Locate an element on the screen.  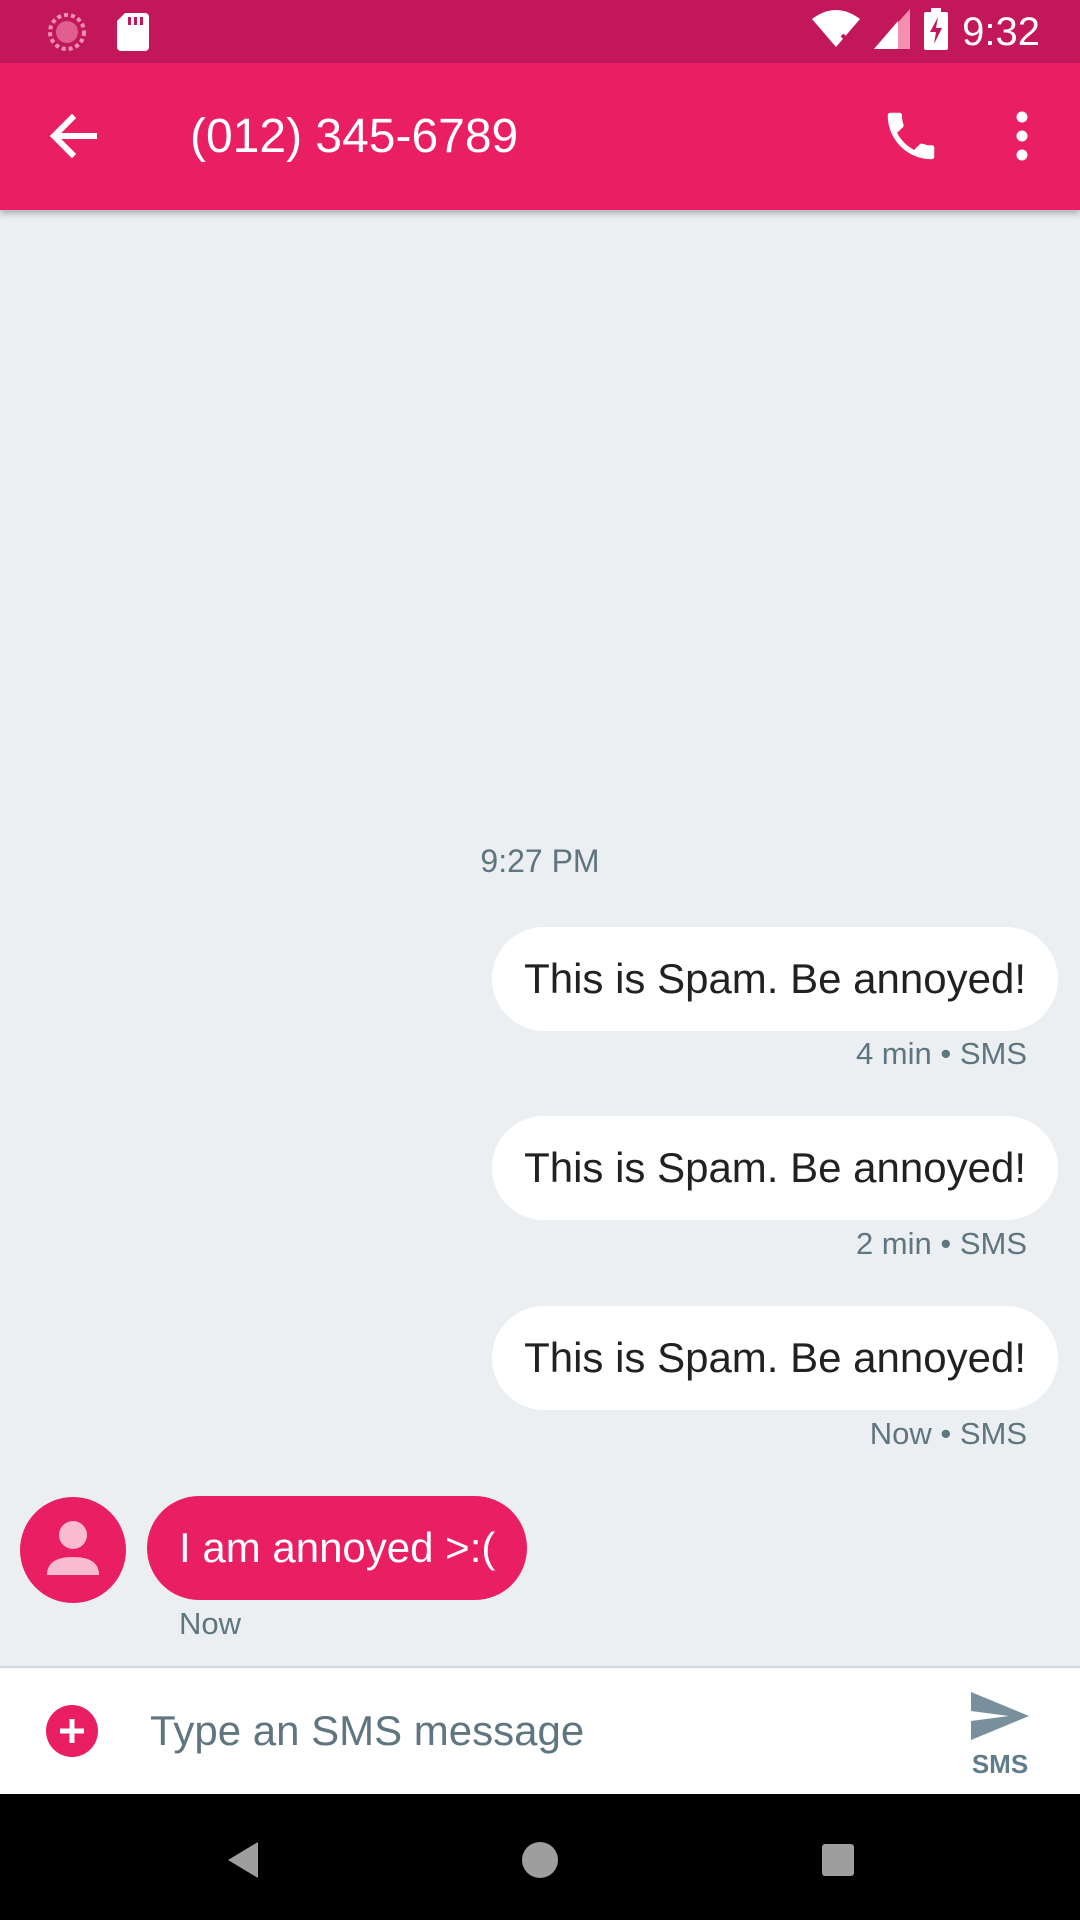
compose-bar: SMS is located at coordinates (540, 1730).